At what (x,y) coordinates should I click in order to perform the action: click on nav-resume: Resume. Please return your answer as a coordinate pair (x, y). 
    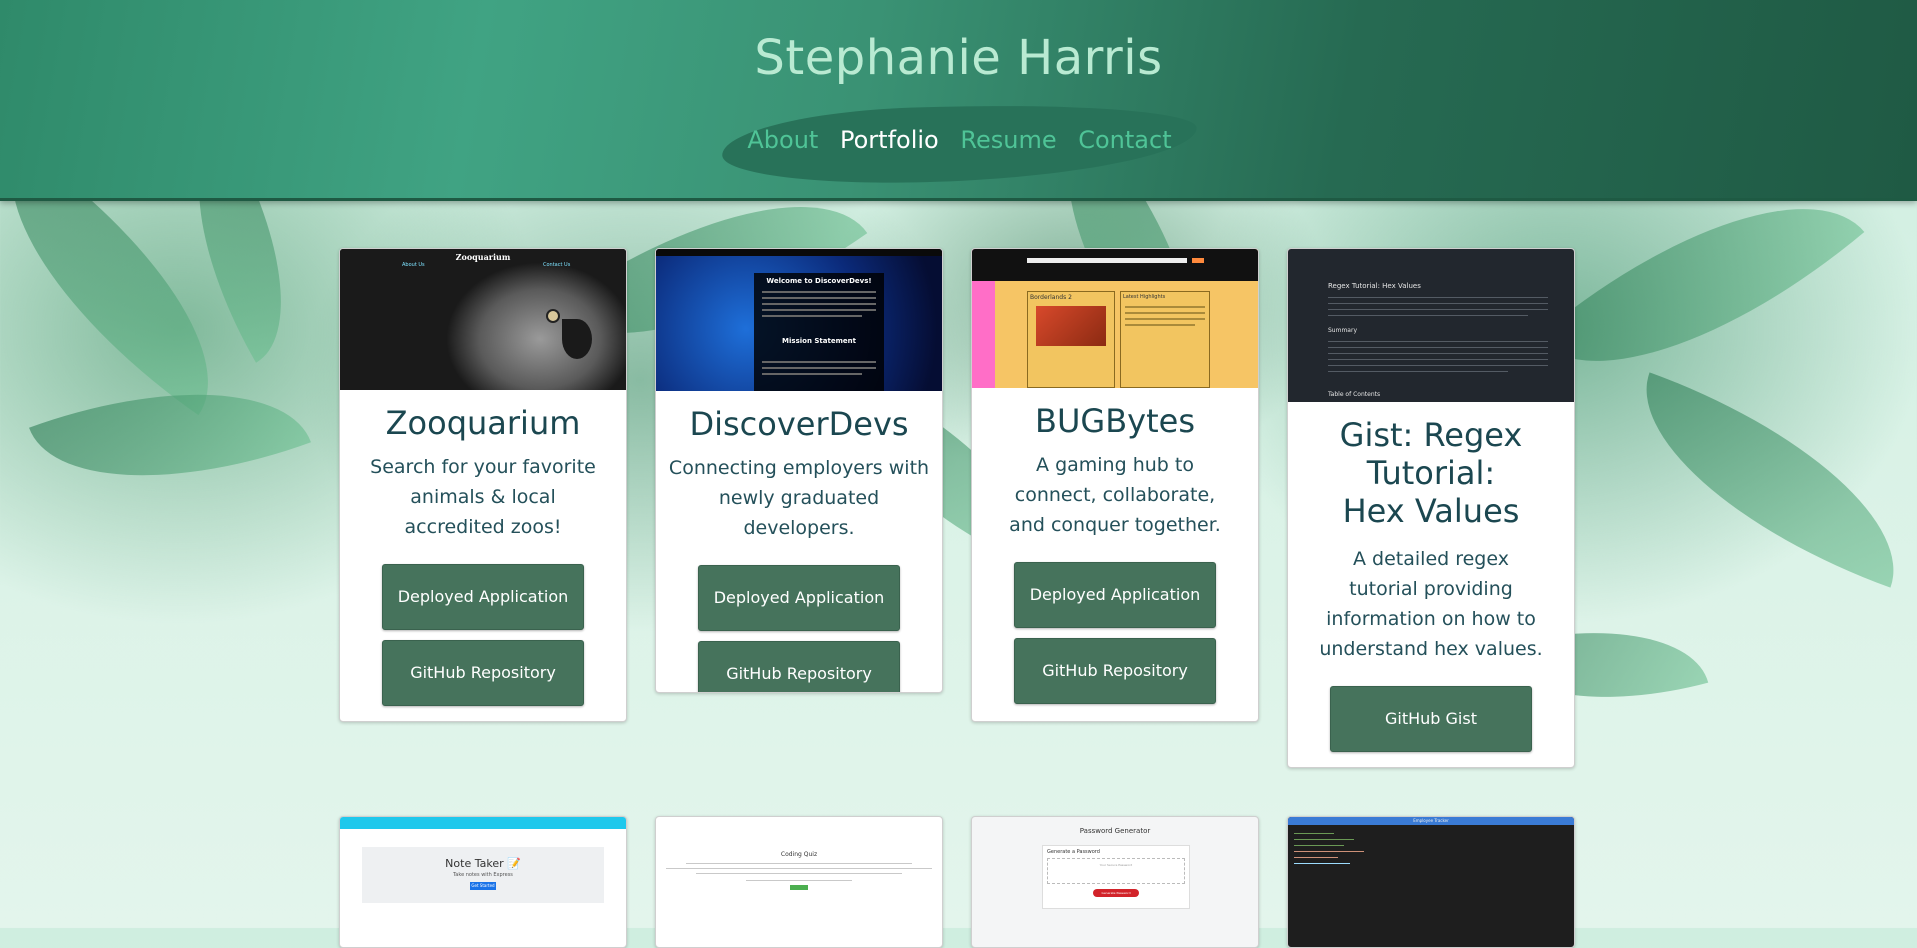
    Looking at the image, I should click on (1008, 140).